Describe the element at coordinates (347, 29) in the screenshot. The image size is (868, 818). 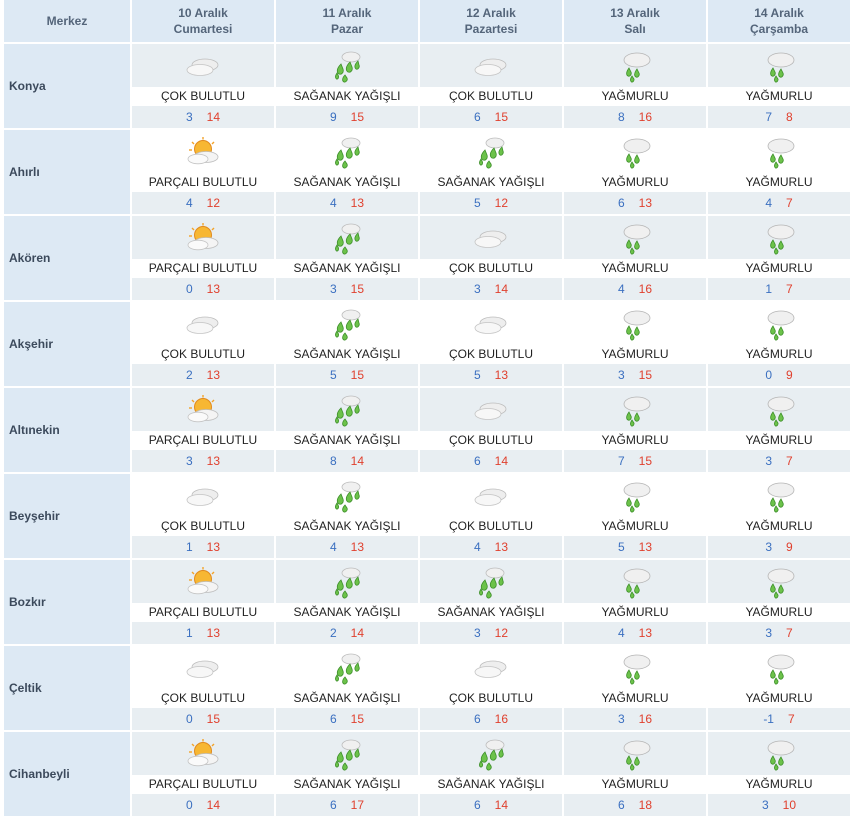
I see `header-weekday: Pazar` at that location.